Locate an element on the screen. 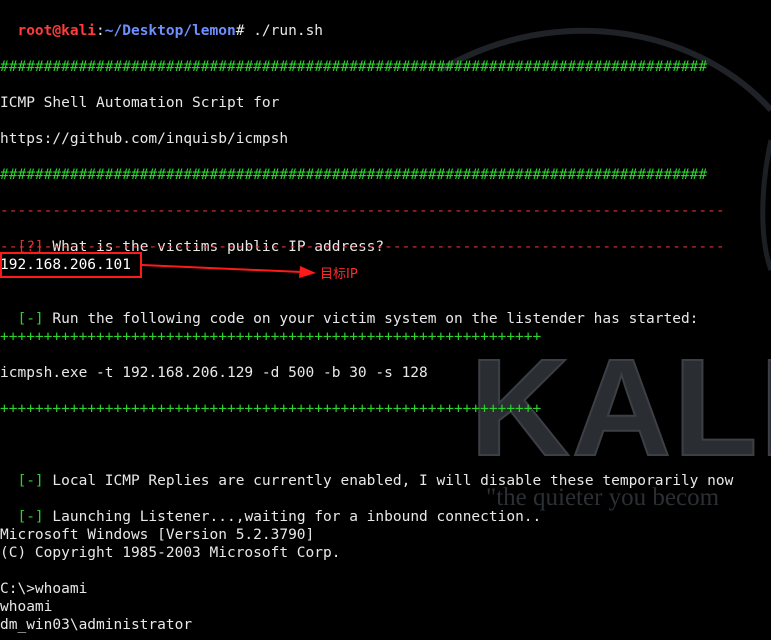  replies-message-tag: [-] is located at coordinates (30, 481).